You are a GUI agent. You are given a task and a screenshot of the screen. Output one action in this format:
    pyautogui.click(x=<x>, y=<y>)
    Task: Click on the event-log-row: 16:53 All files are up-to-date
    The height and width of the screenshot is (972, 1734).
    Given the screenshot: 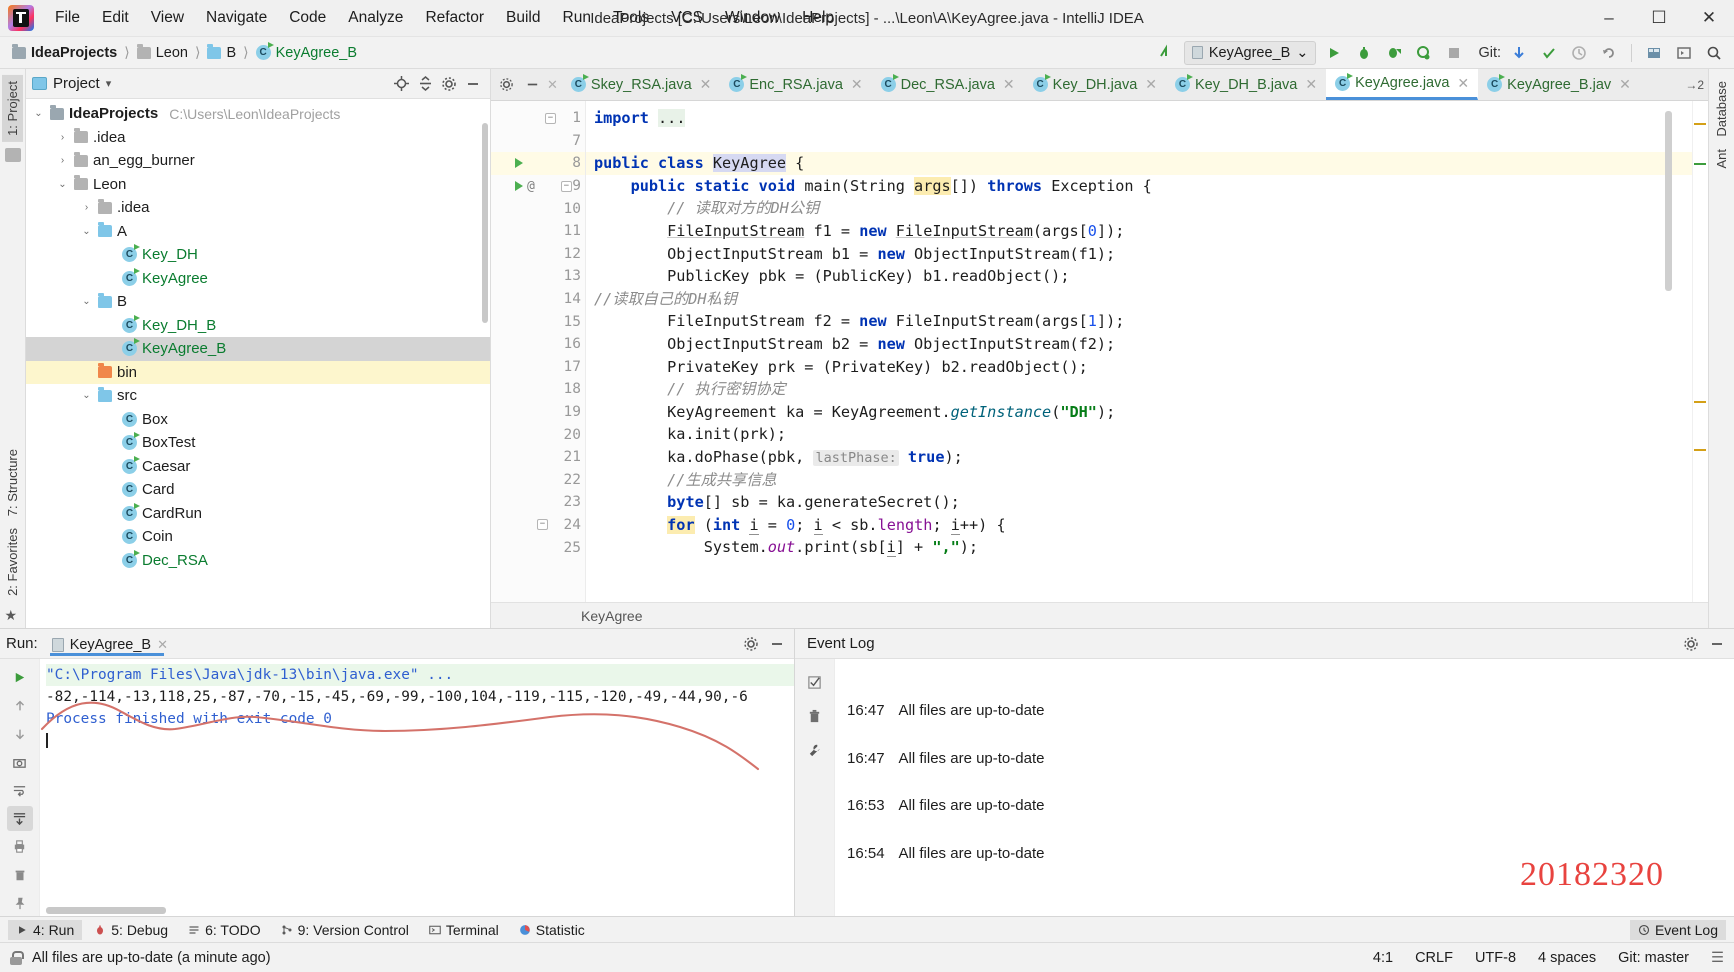 What is the action you would take?
    pyautogui.click(x=1290, y=806)
    